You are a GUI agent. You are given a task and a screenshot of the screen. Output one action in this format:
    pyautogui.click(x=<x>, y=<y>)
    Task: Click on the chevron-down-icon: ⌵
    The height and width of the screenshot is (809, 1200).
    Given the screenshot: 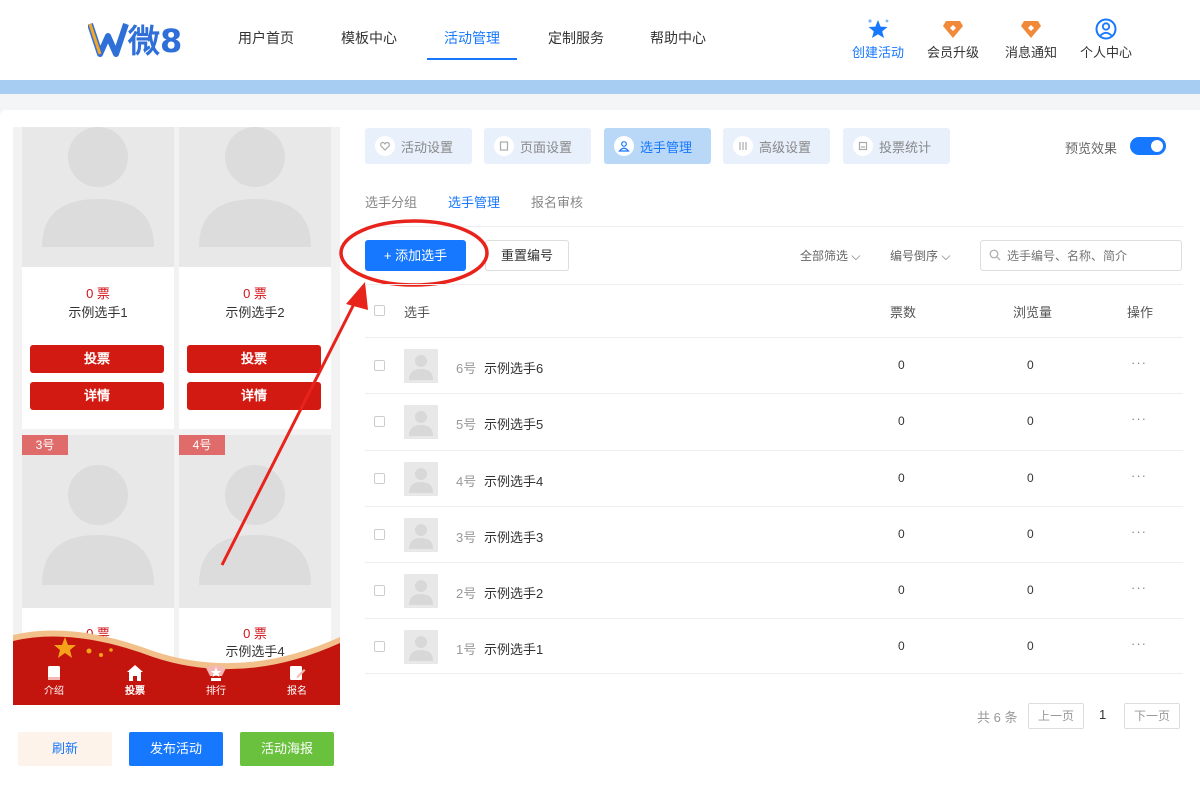 What is the action you would take?
    pyautogui.click(x=946, y=256)
    